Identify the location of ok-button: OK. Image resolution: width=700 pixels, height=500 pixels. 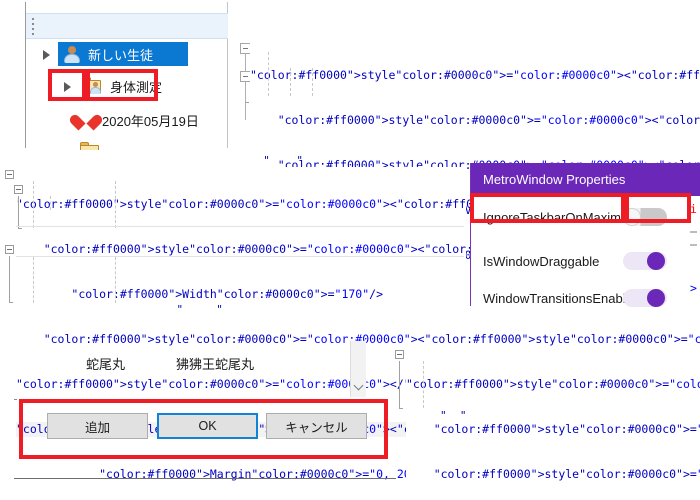
(207, 426).